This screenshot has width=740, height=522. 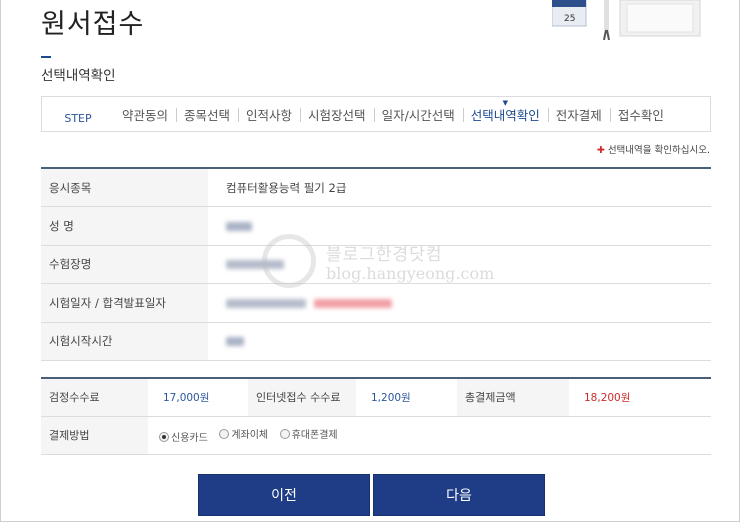 I want to click on header-illustration: 25, so click(x=626, y=20).